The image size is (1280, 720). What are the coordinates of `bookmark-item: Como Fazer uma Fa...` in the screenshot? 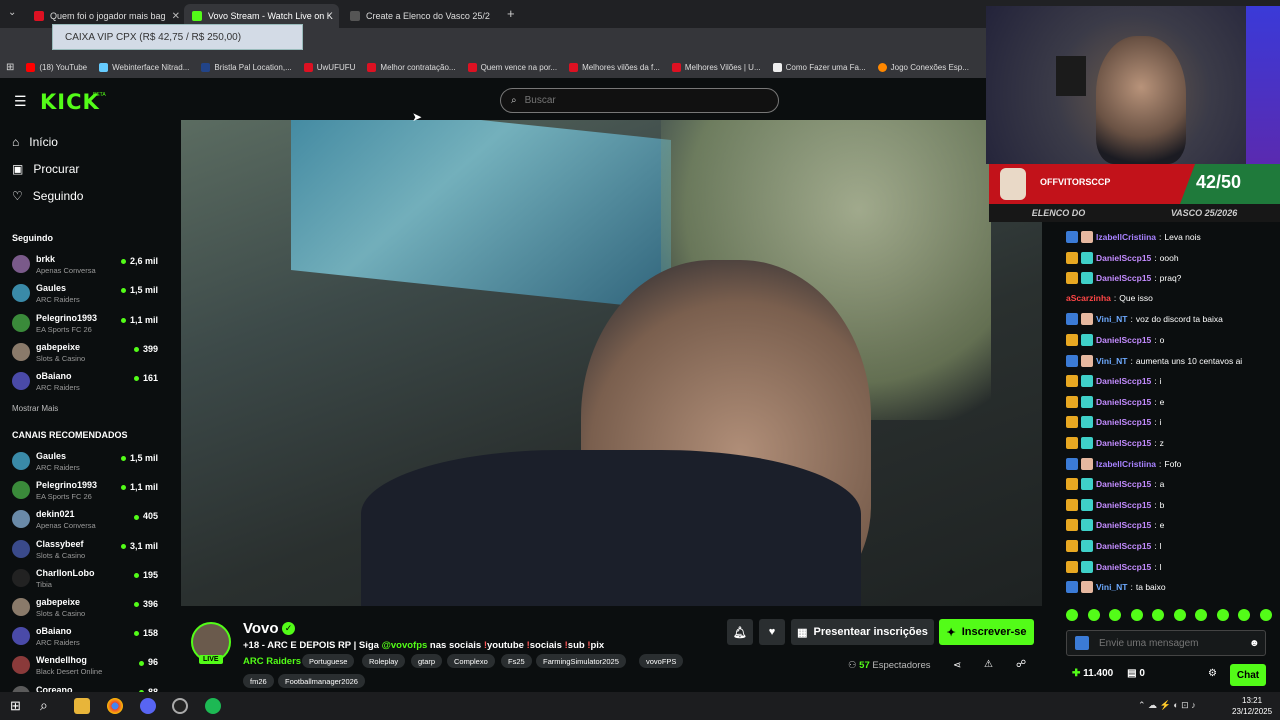 It's located at (819, 67).